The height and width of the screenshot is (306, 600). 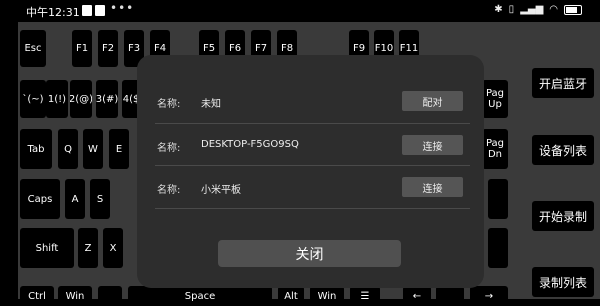 I want to click on status-time: 中午12:31, so click(x=53, y=12).